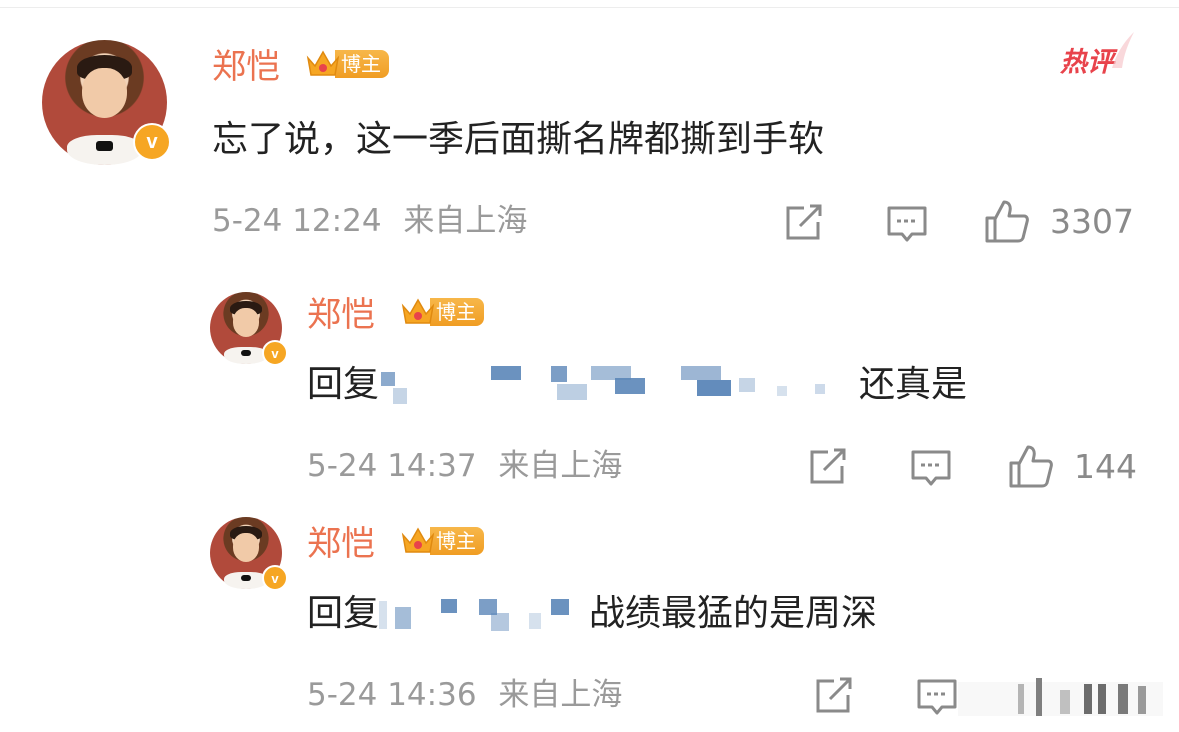  What do you see at coordinates (297, 221) in the screenshot?
I see `comment-date: 5-24 12:24` at bounding box center [297, 221].